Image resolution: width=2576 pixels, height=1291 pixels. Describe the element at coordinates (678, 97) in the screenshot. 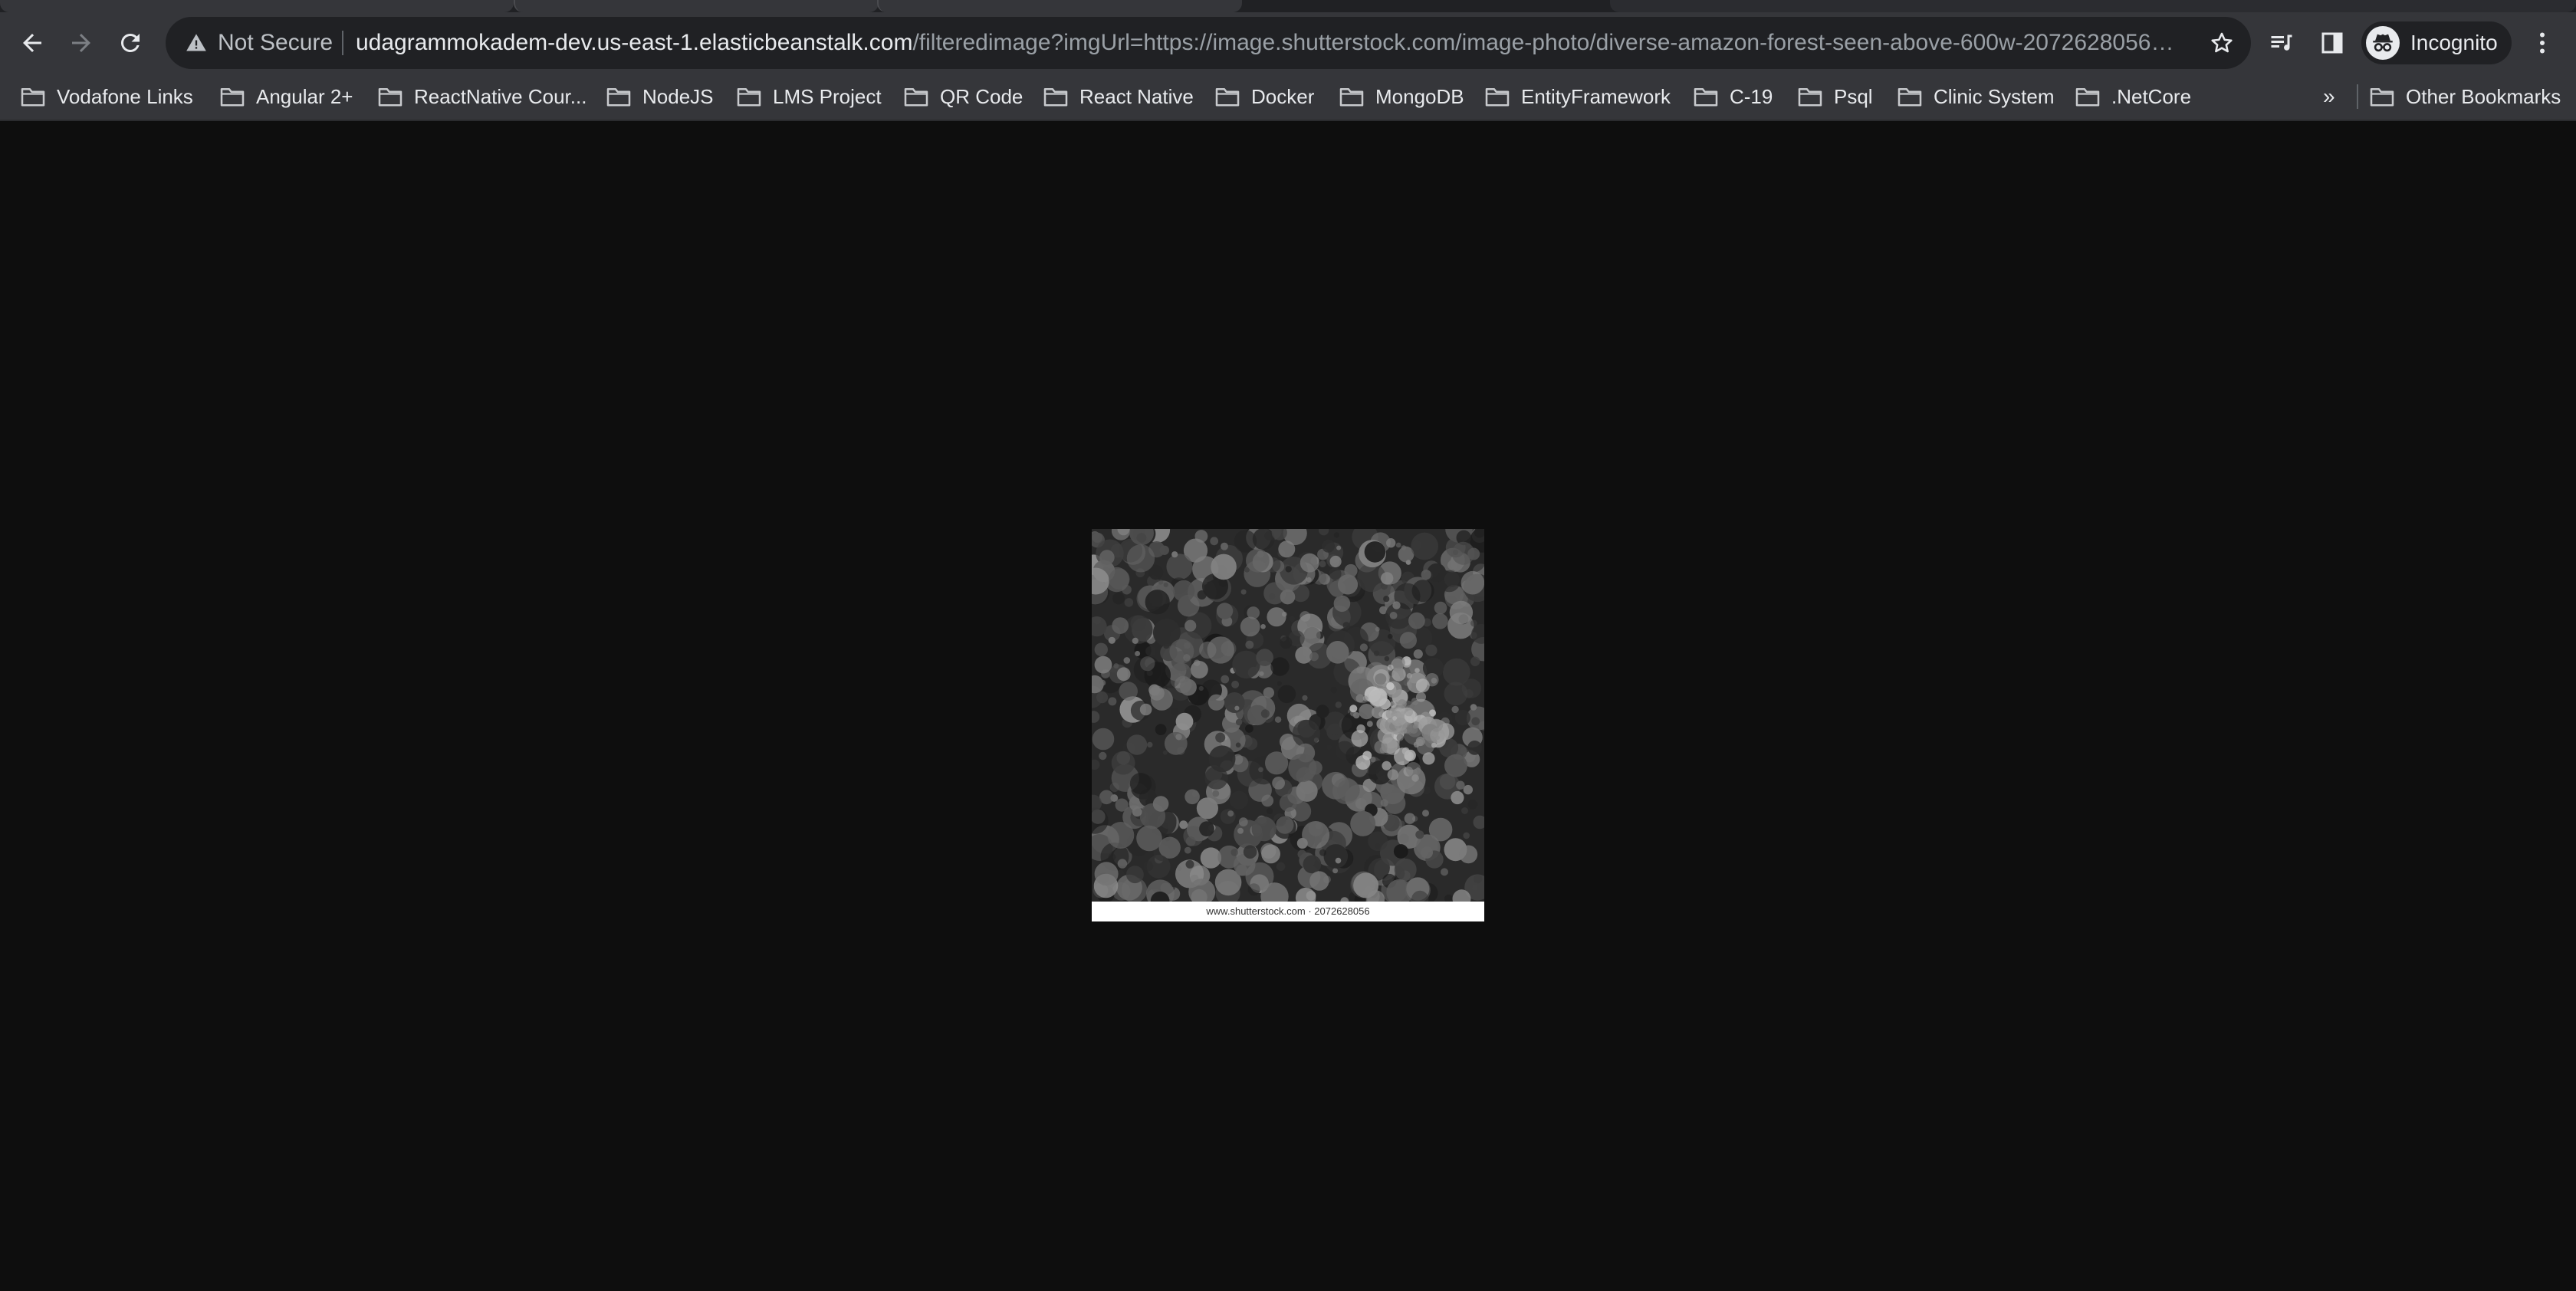

I see `bookmark-label: NodeJS` at that location.